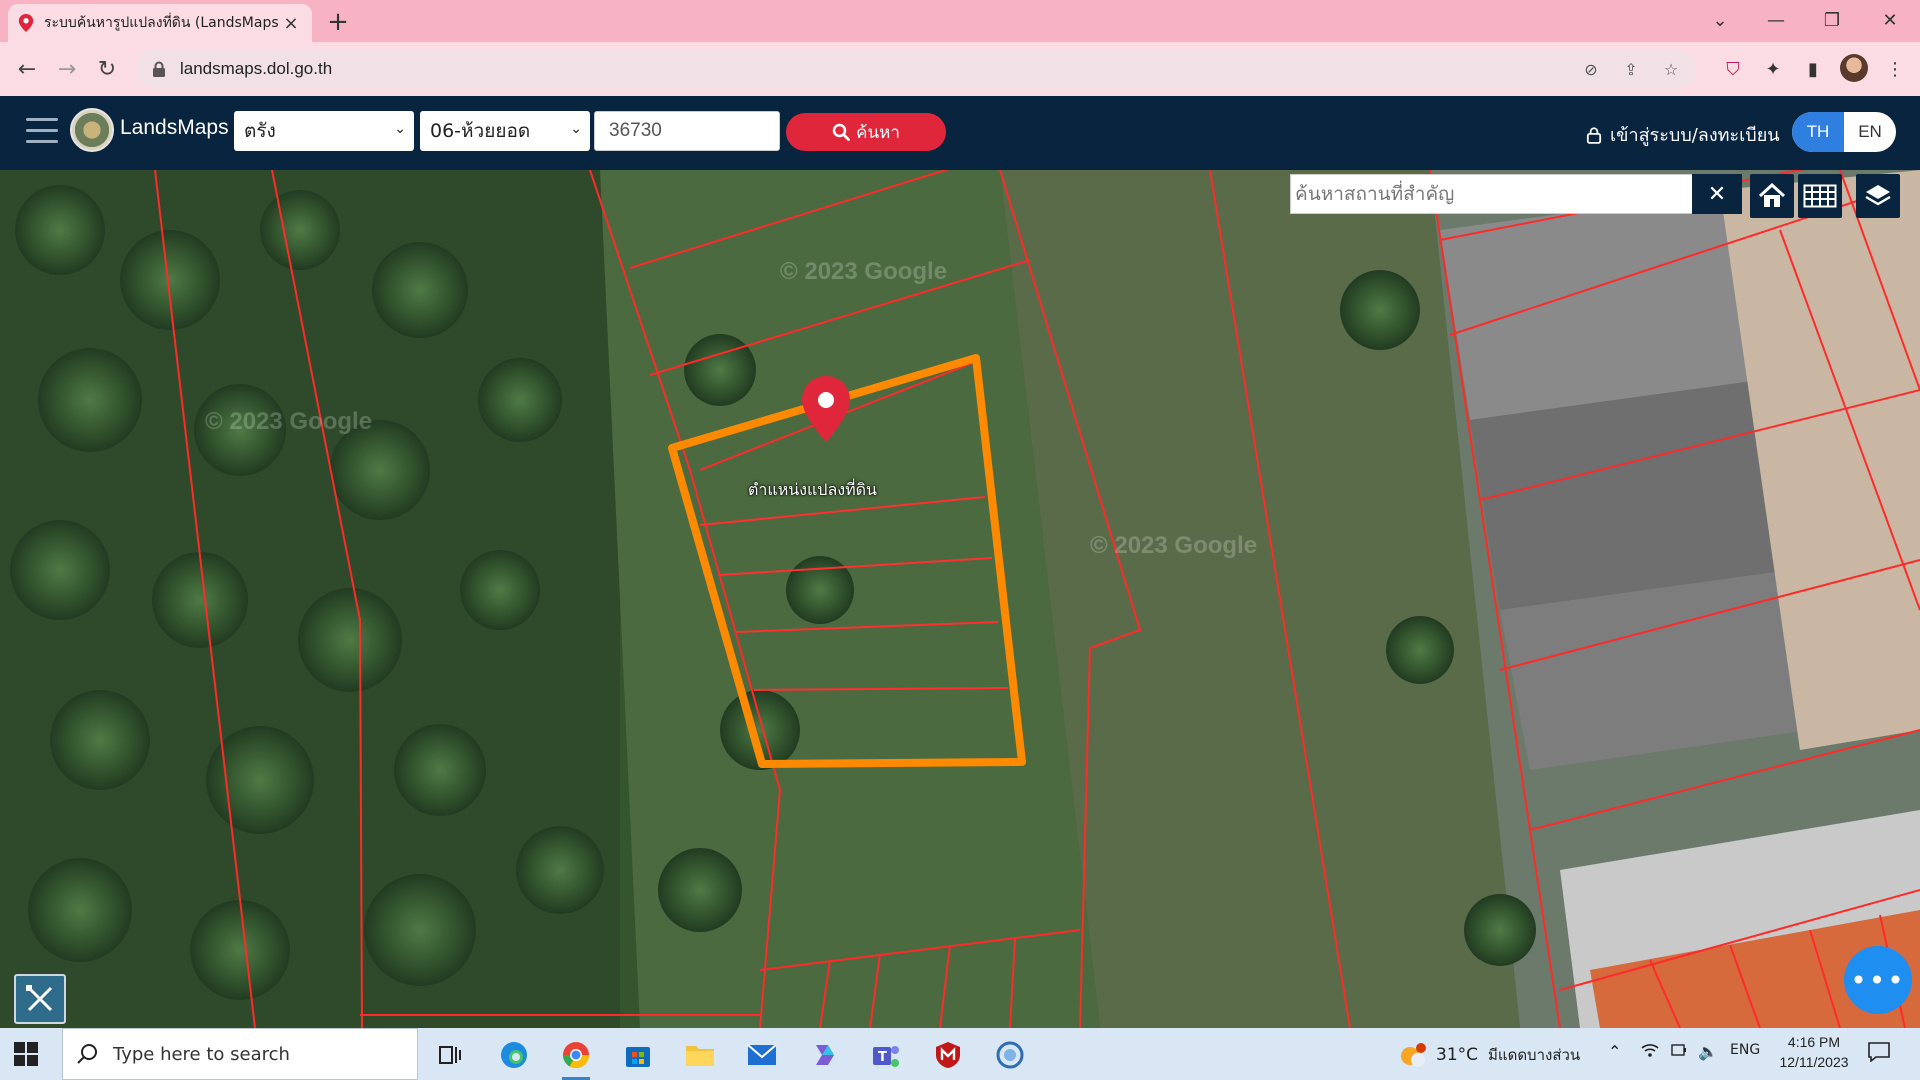  What do you see at coordinates (812, 489) in the screenshot?
I see `pin-label: ตำแหน่งแปลงที่ดิน` at bounding box center [812, 489].